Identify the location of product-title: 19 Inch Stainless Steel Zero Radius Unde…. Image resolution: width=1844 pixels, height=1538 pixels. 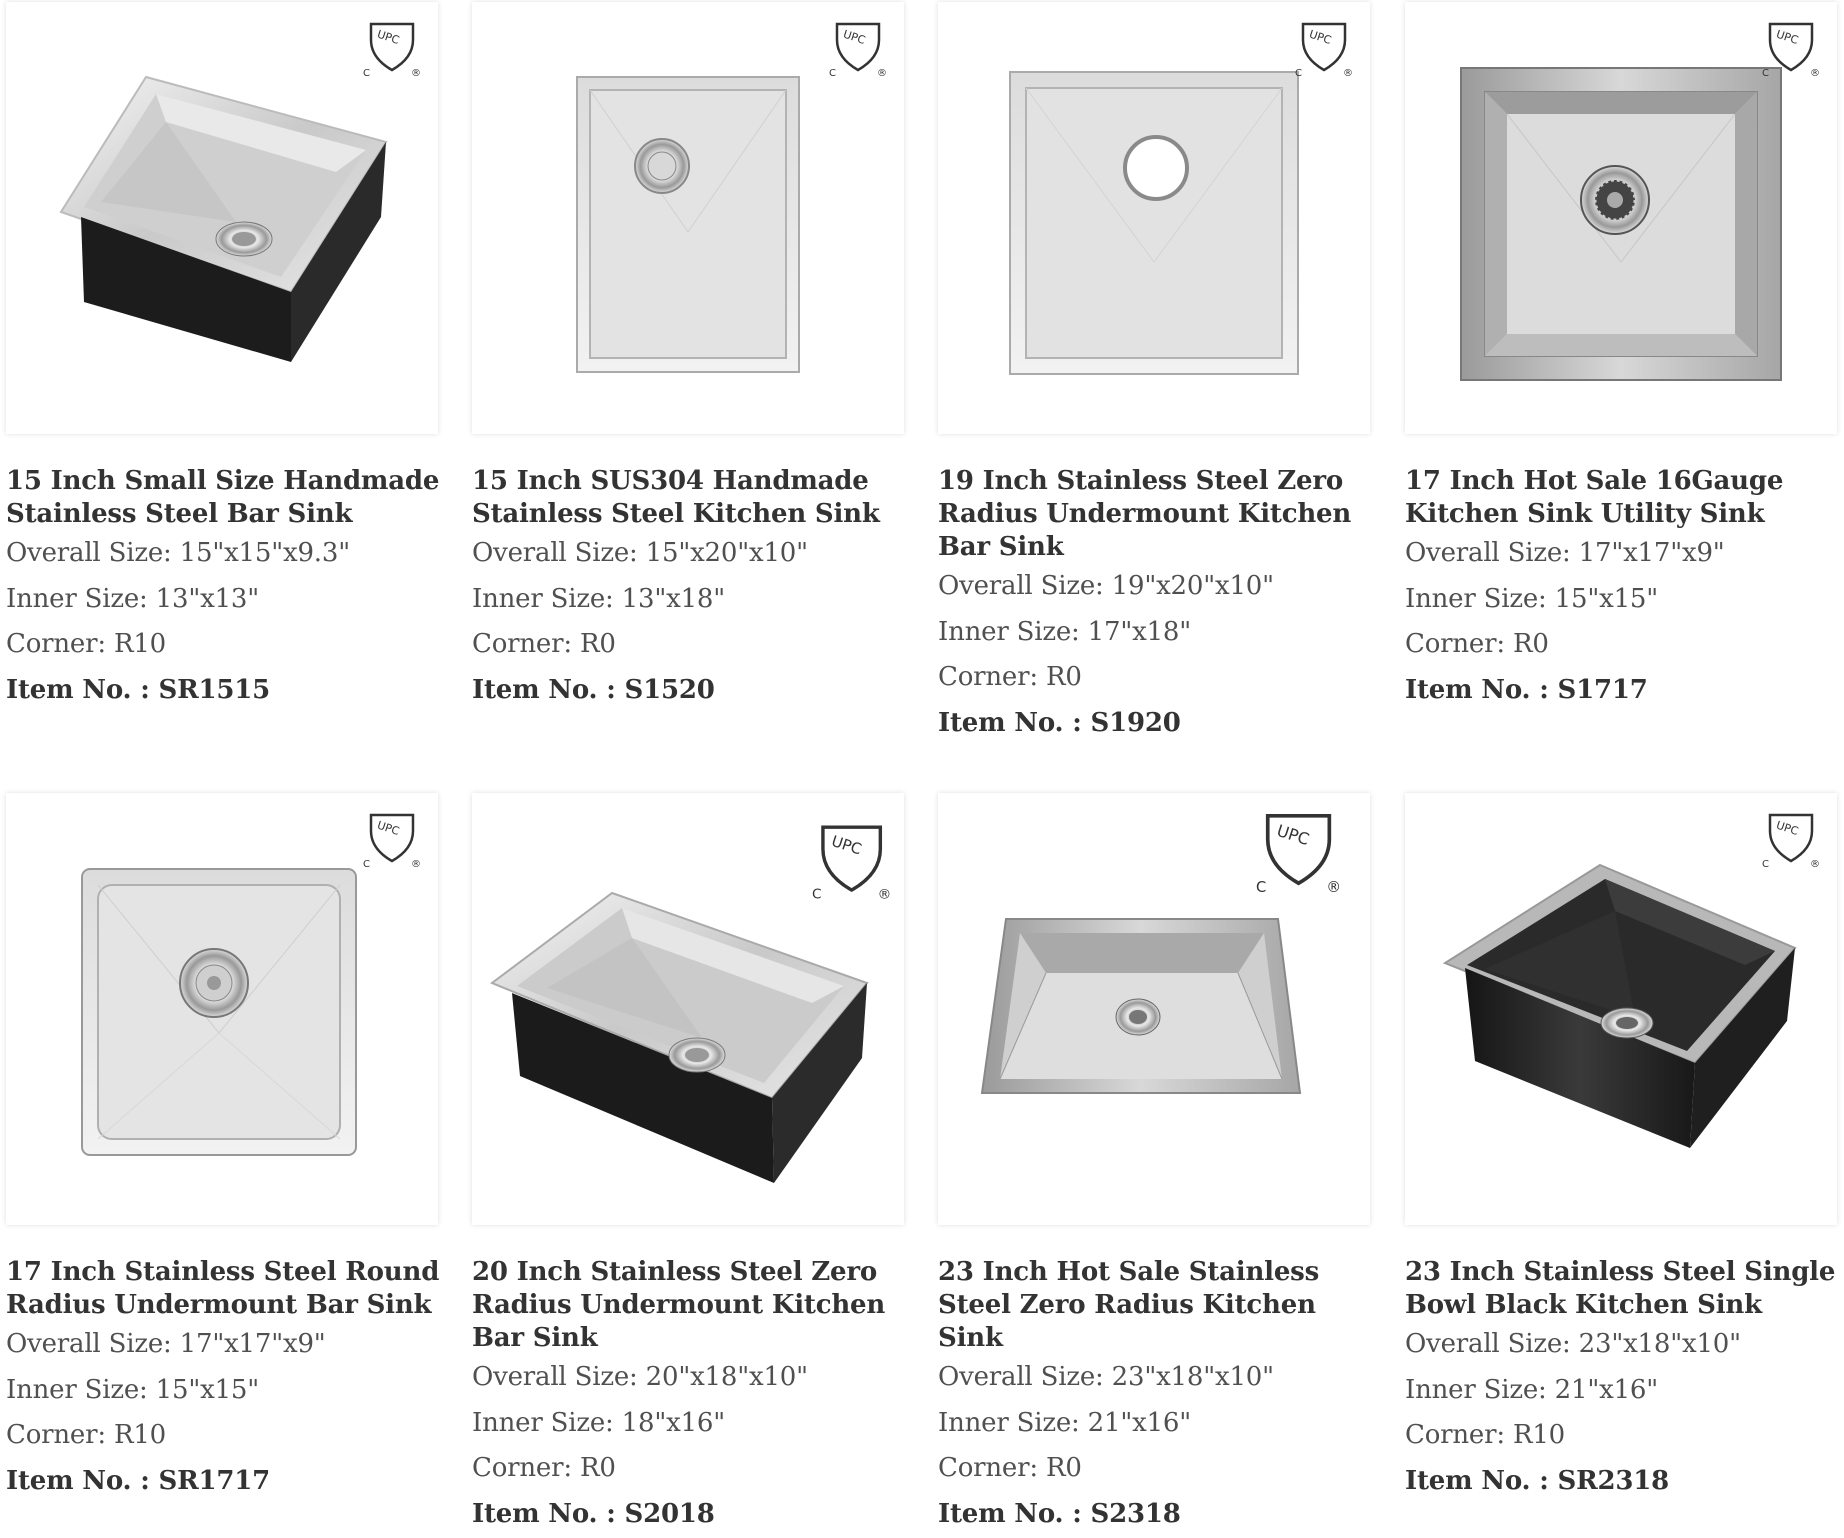
(1158, 514).